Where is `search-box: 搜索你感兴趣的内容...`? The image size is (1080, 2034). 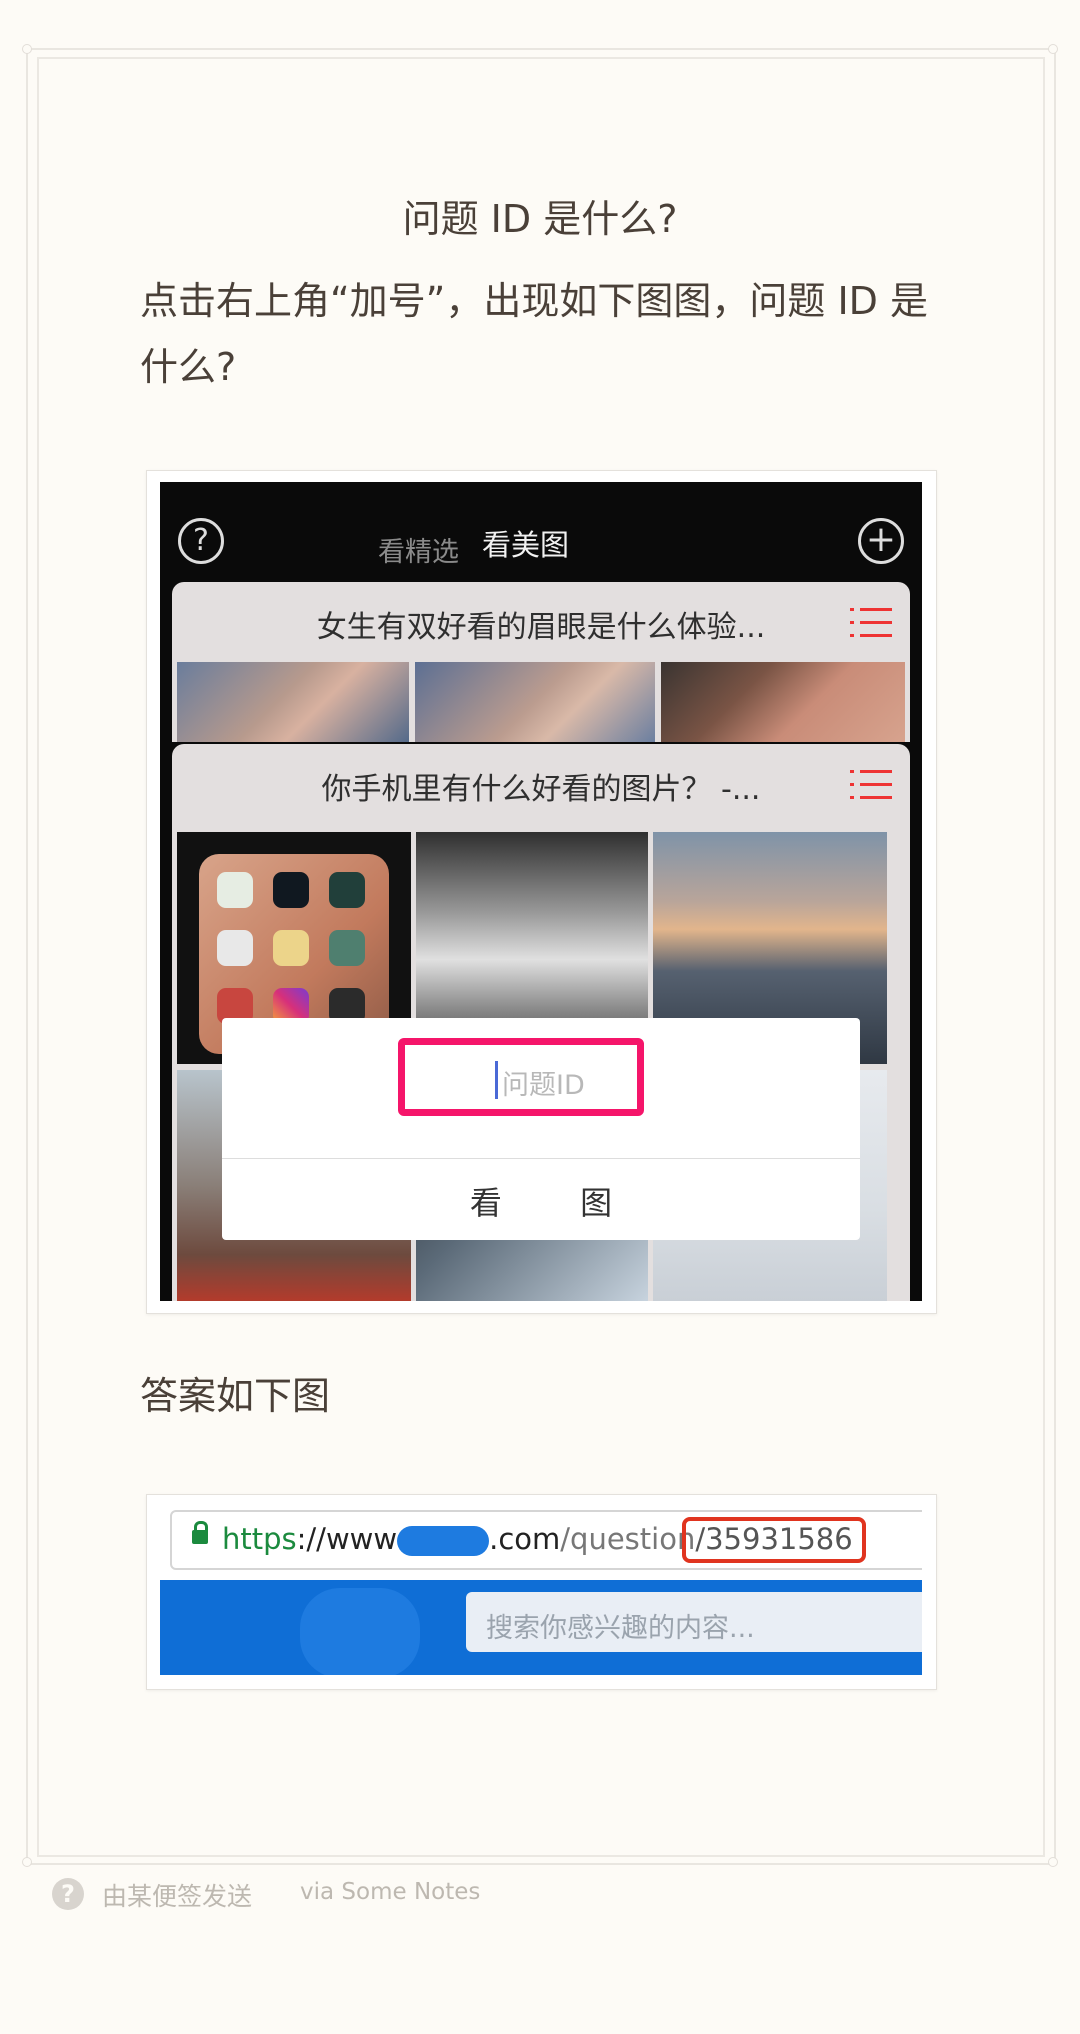 search-box: 搜索你感兴趣的内容... is located at coordinates (694, 1622).